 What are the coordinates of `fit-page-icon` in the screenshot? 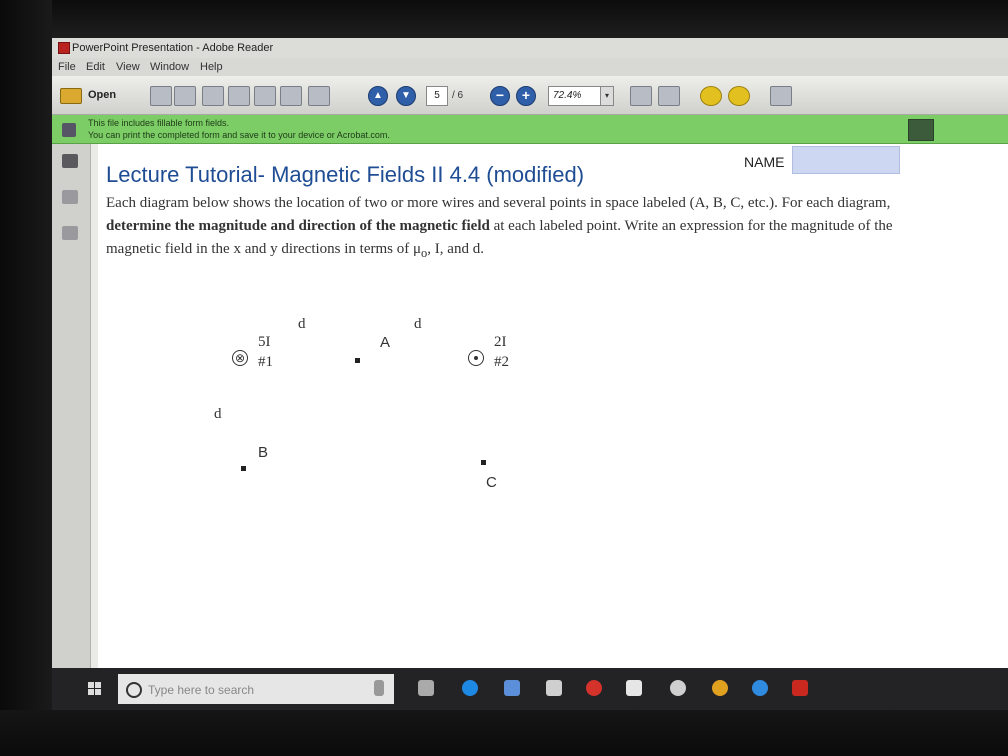 It's located at (641, 96).